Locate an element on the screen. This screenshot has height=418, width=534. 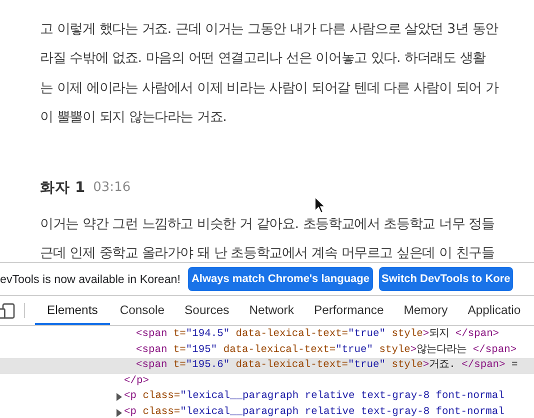
transcript-line: 이 뿔뿔이 되지 않는다라는 거죠. is located at coordinates (133, 118).